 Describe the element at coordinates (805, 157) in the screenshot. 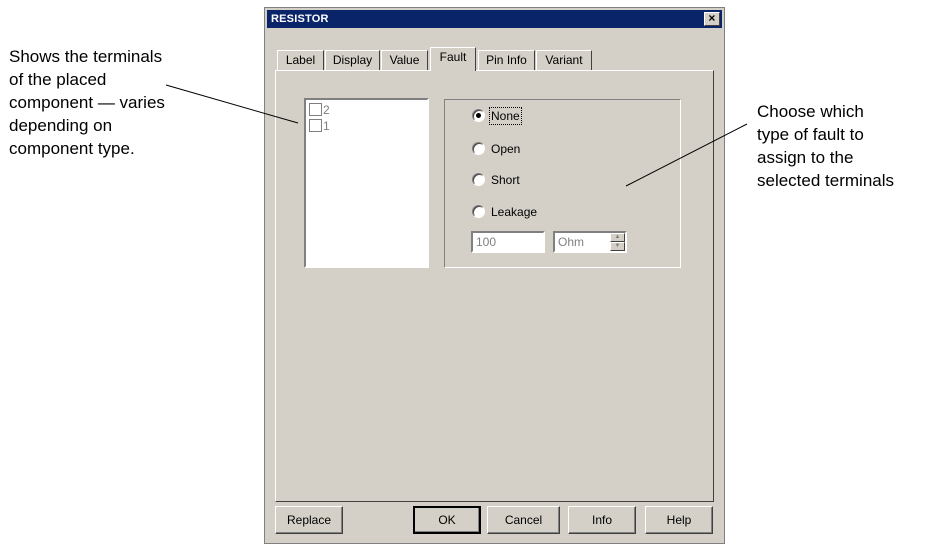

I see `callout-line: assign to the` at that location.